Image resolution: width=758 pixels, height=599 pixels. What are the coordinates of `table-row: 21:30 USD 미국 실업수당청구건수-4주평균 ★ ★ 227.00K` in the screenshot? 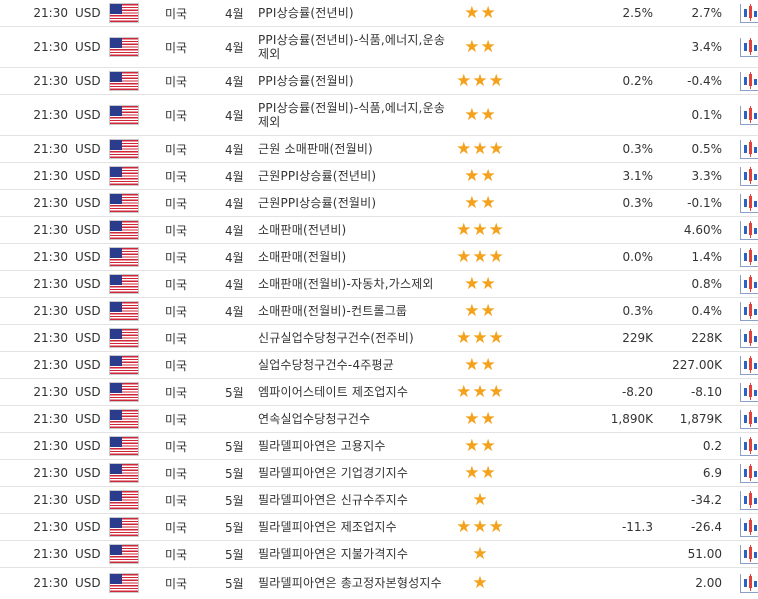 It's located at (379, 365).